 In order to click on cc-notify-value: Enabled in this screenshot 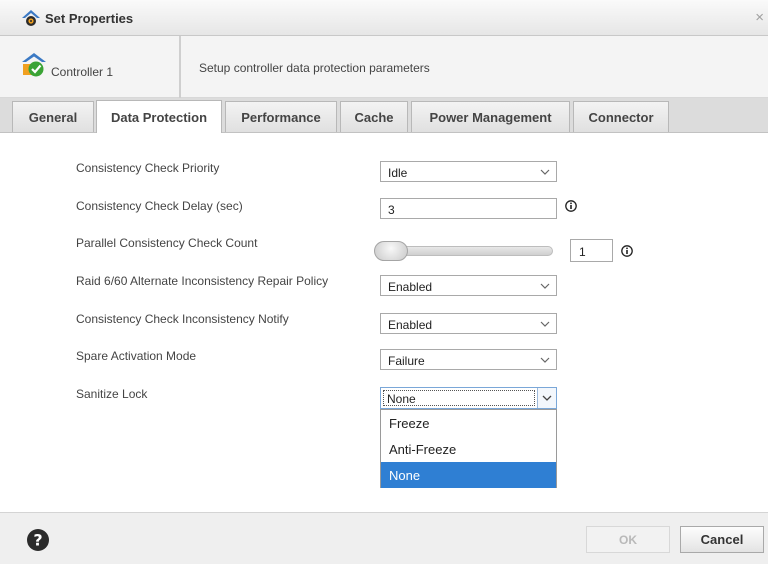, I will do `click(410, 325)`.